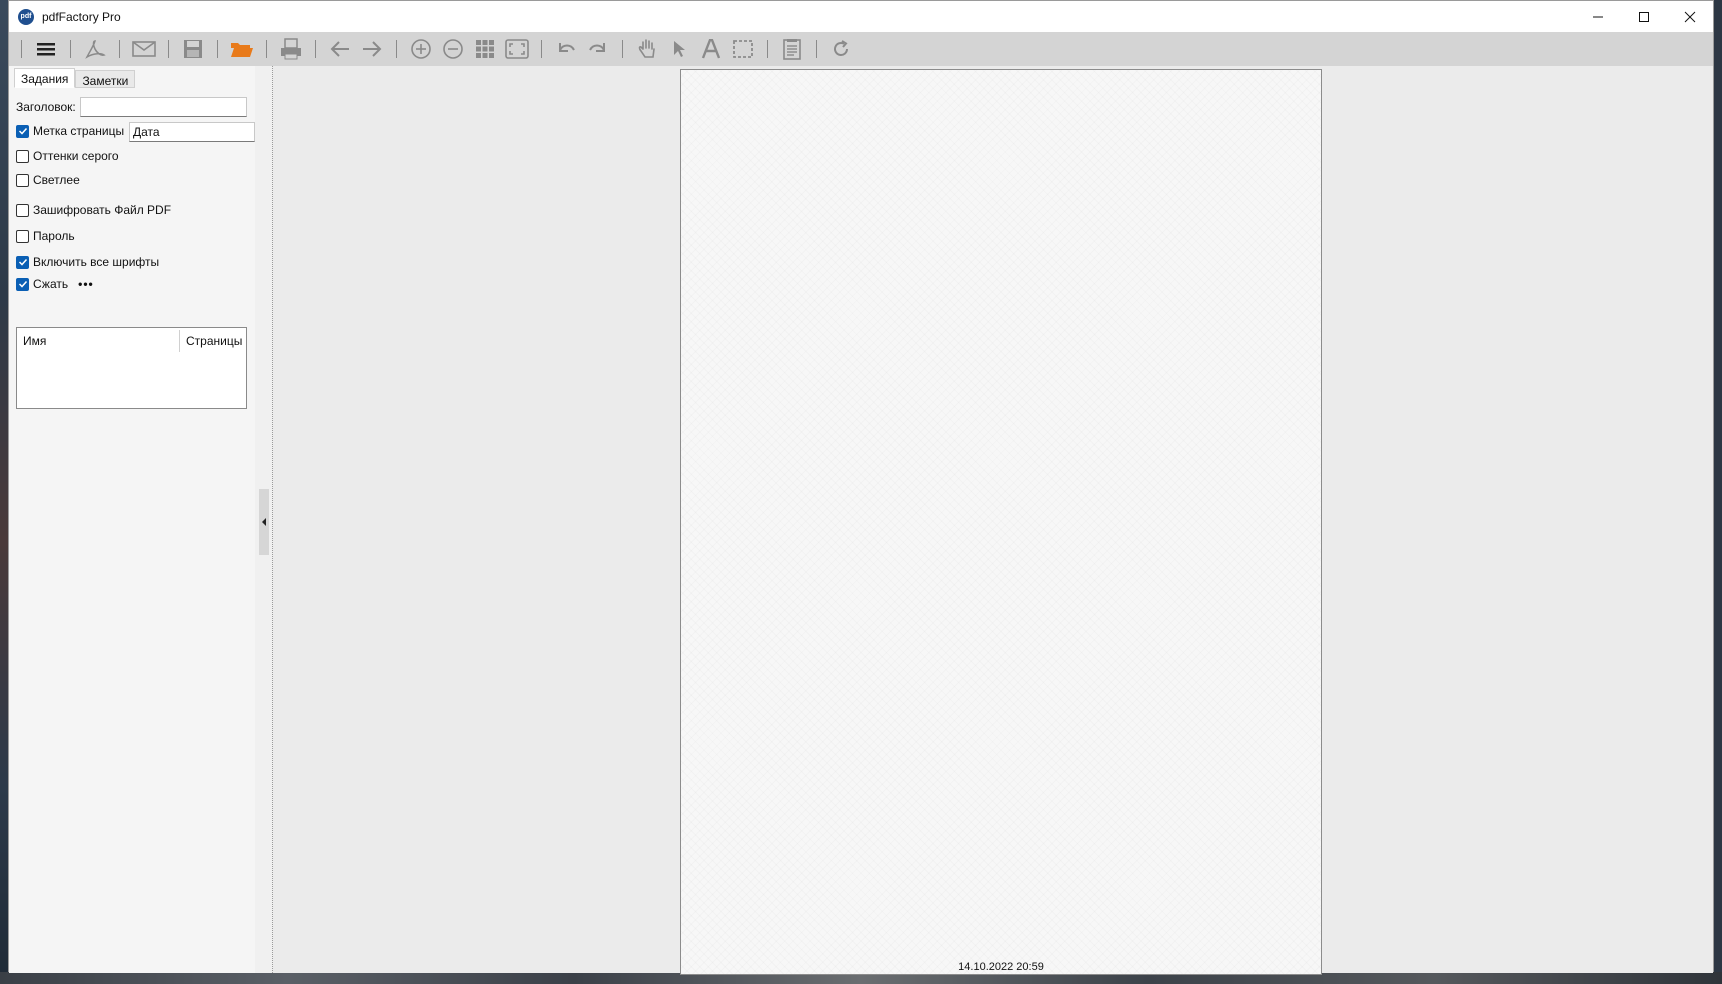 This screenshot has width=1722, height=984. I want to click on document-icon, so click(792, 49).